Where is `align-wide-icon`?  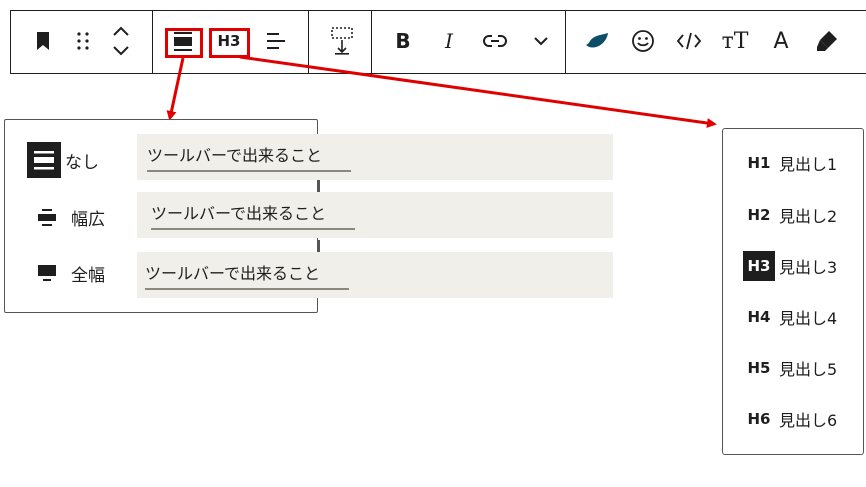 align-wide-icon is located at coordinates (47, 217).